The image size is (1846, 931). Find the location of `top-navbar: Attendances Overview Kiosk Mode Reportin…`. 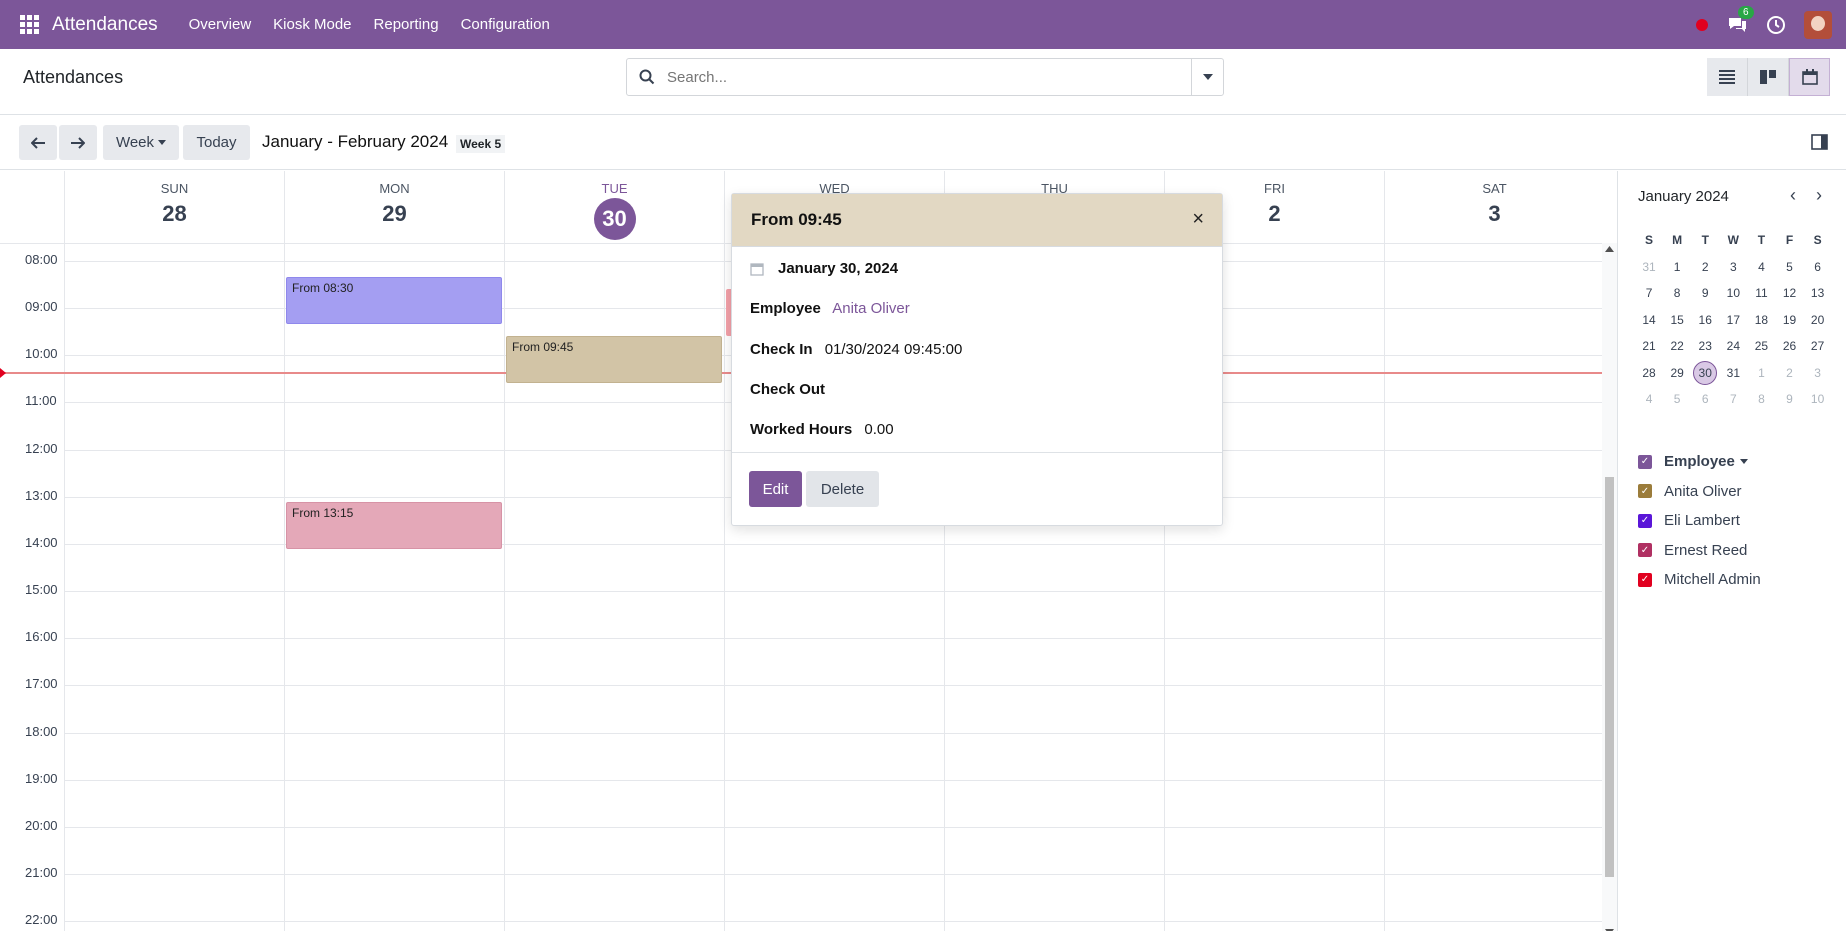

top-navbar: Attendances Overview Kiosk Mode Reportin… is located at coordinates (923, 24).